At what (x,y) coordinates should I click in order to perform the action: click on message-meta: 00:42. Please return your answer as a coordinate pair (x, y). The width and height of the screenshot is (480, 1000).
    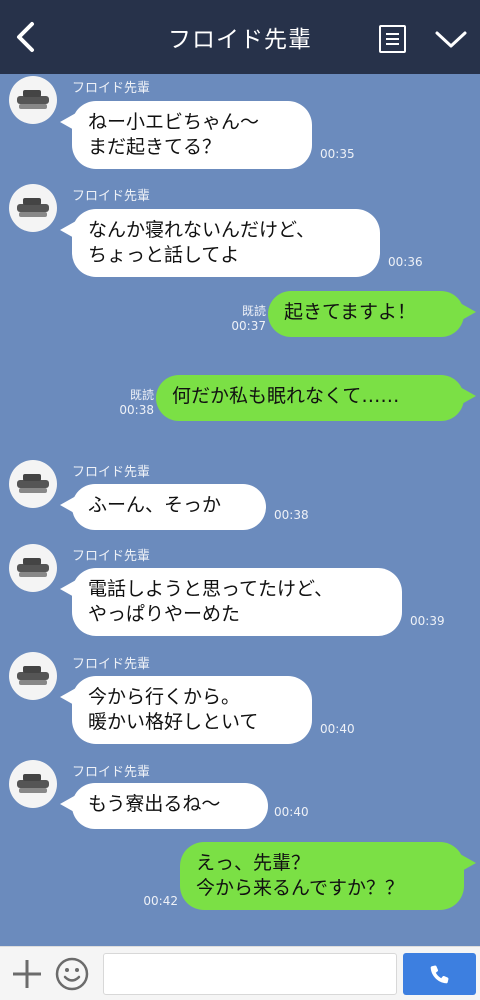
    Looking at the image, I should click on (155, 901).